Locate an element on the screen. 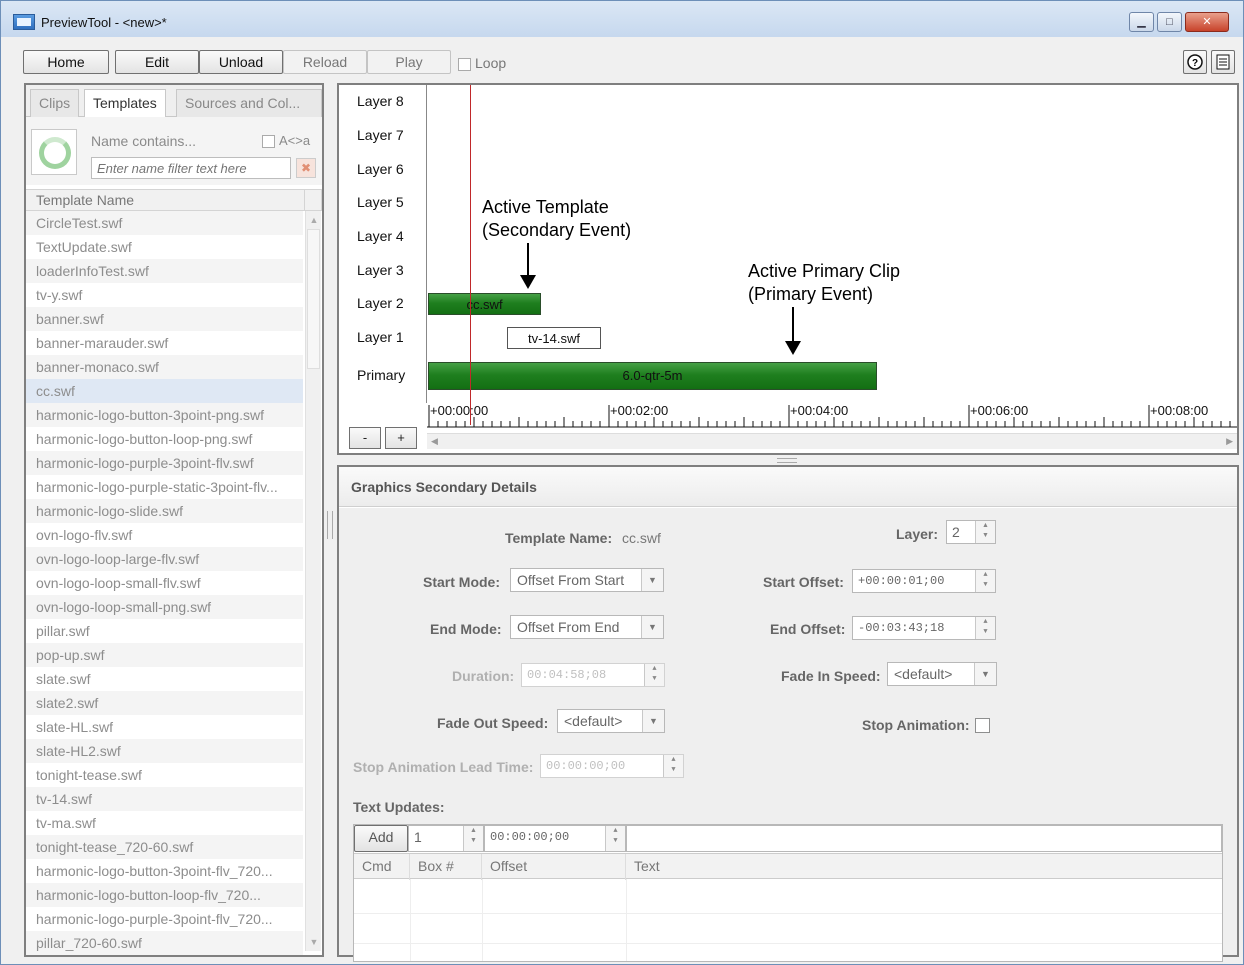 The image size is (1244, 965). zoom-in-button: + is located at coordinates (401, 438).